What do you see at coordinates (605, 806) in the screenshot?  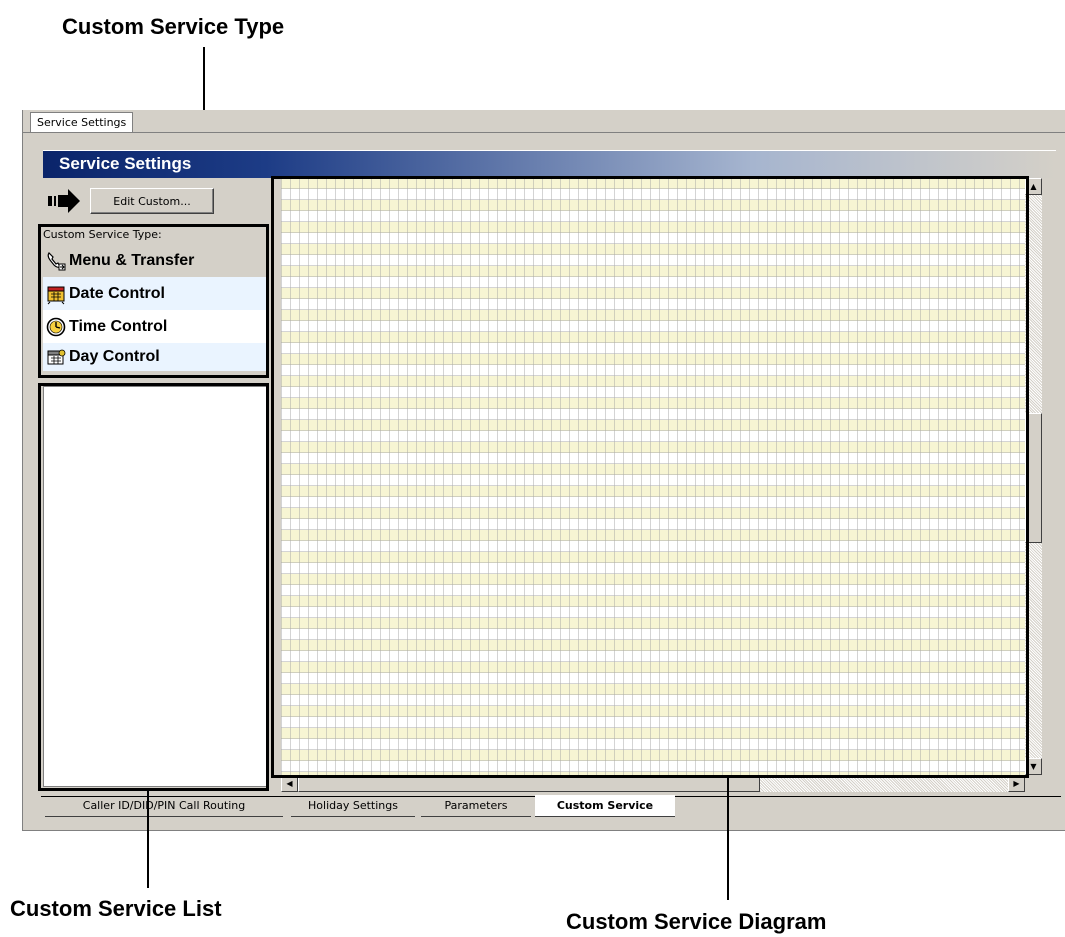 I see `tab-custom-service: Custom Service` at bounding box center [605, 806].